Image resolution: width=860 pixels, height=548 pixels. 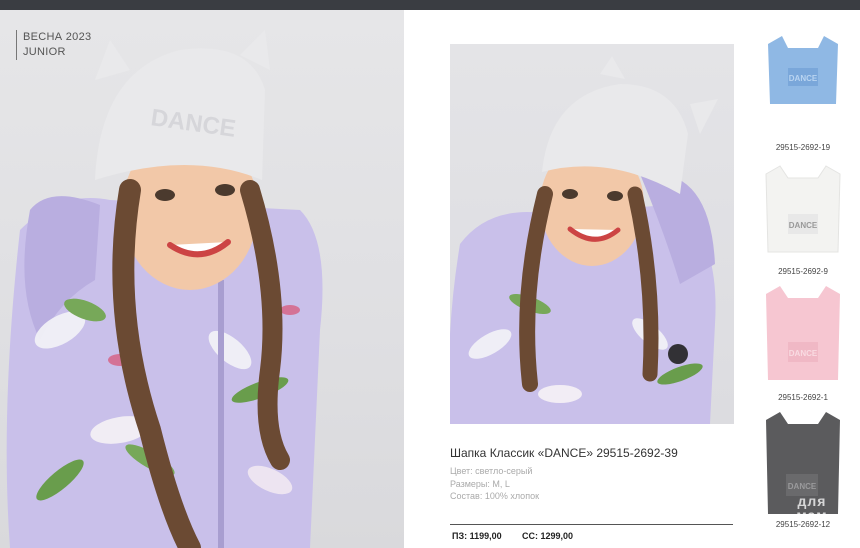 What do you see at coordinates (430, 5) in the screenshot?
I see `top-bar` at bounding box center [430, 5].